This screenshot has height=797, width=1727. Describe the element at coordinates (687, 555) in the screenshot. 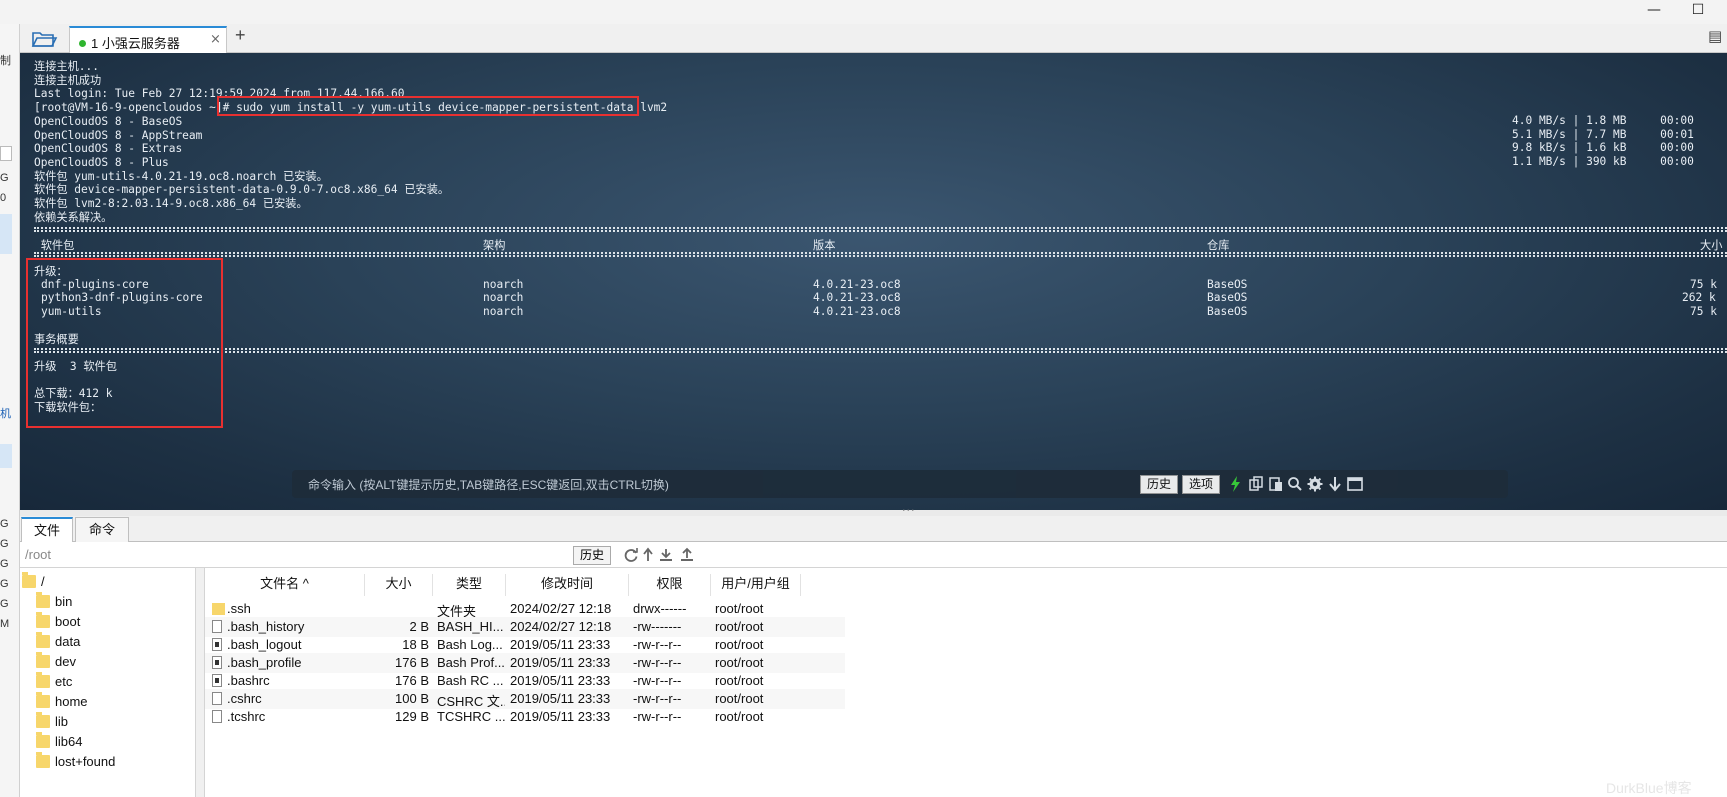

I see `upload-icon` at that location.